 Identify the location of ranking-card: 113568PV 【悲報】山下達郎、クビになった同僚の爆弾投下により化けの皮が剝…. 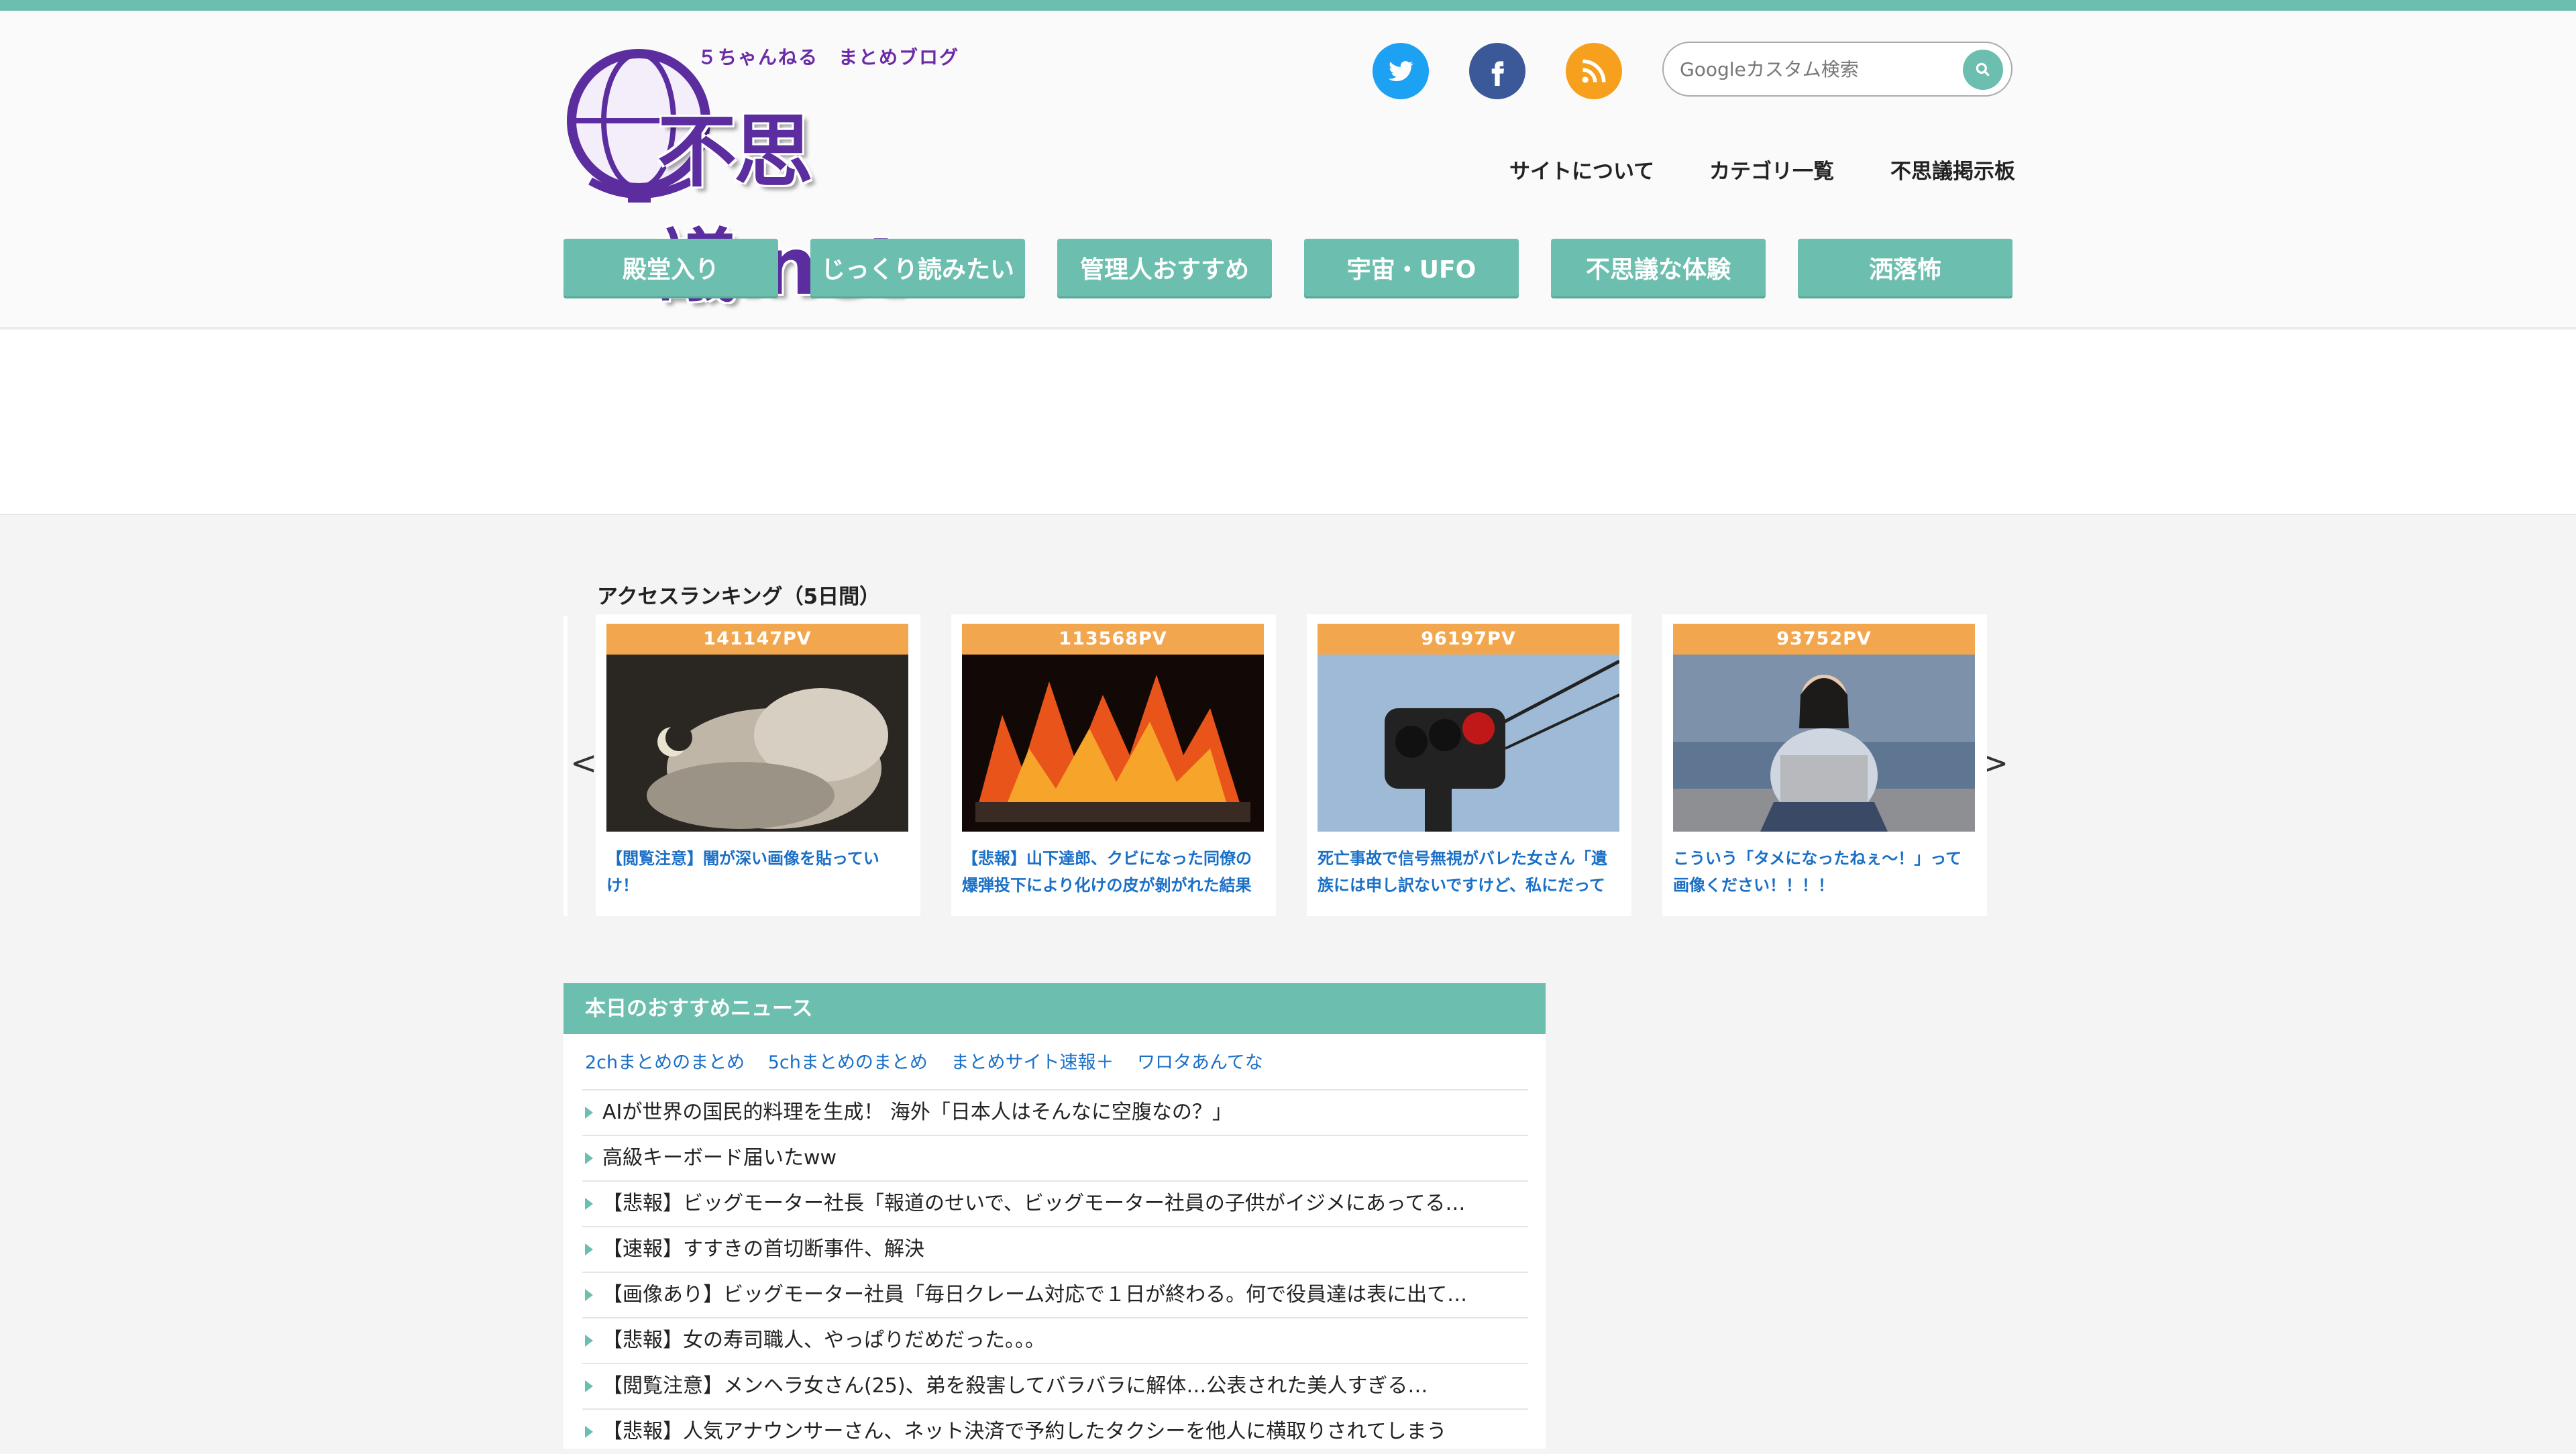
(1113, 765).